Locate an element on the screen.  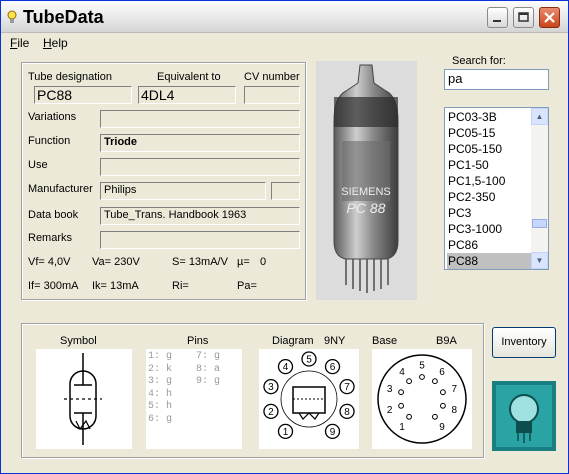
tube-list-item: PC86 is located at coordinates (489, 245).